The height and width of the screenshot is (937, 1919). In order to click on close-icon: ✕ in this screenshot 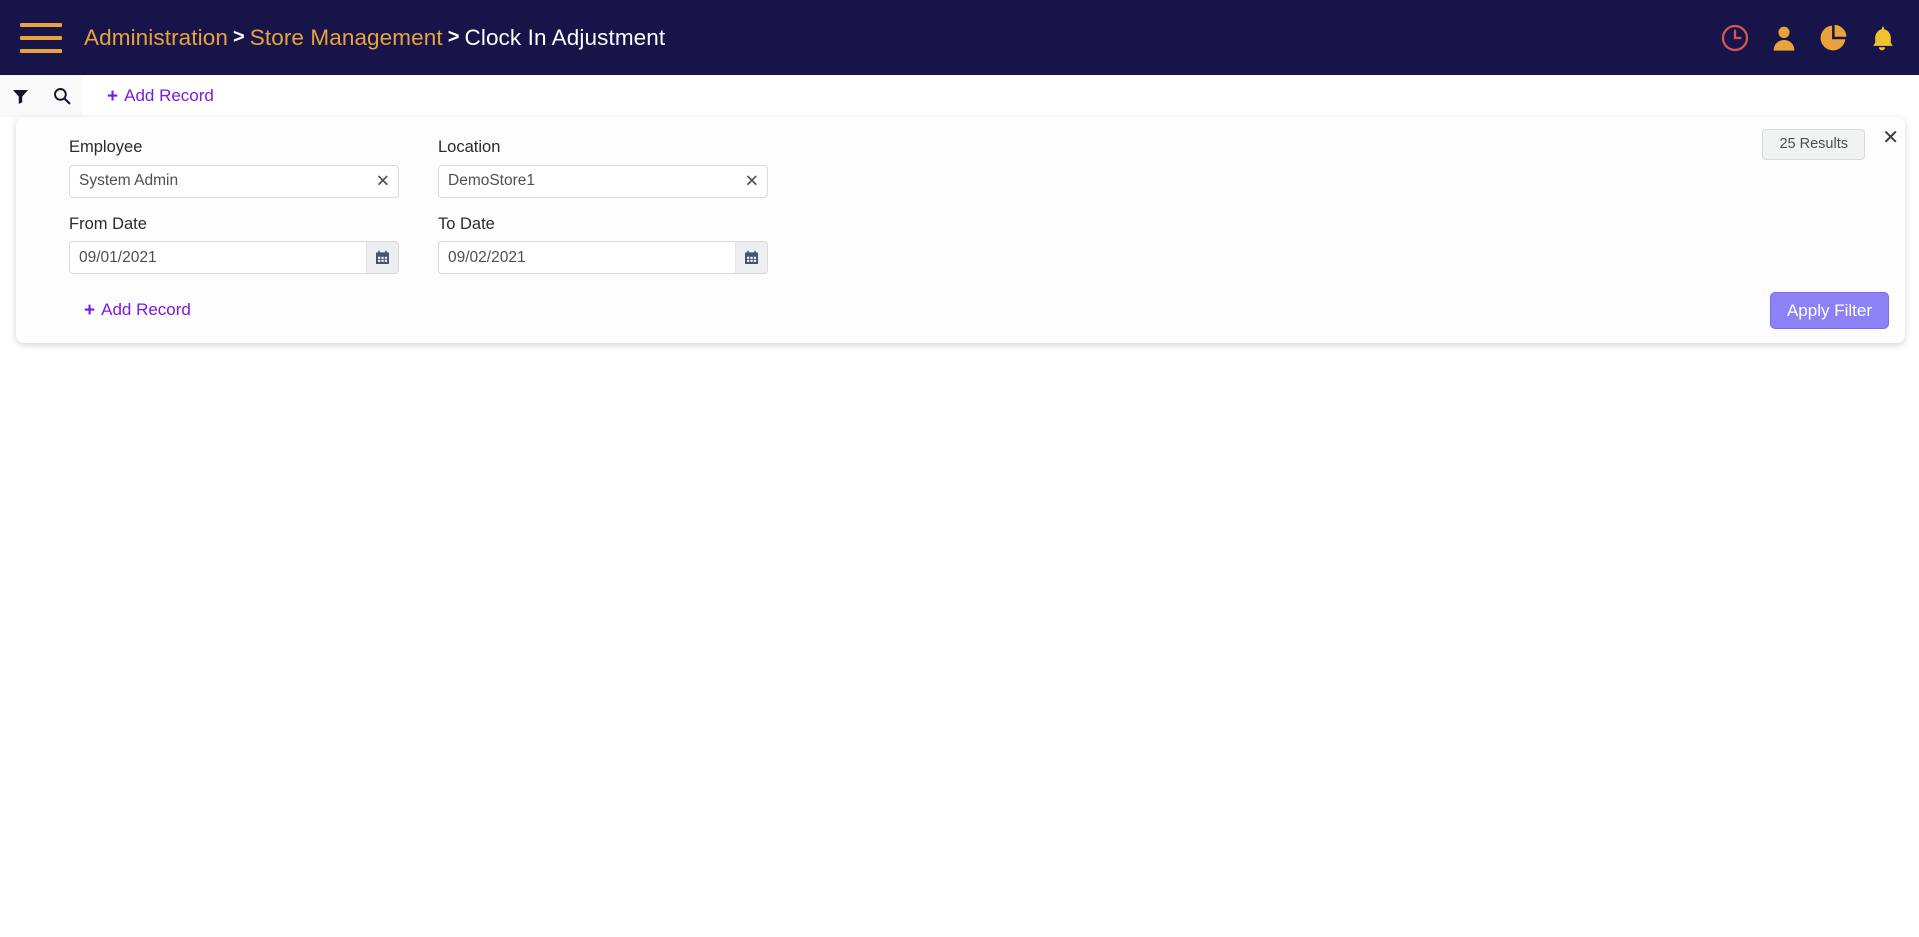, I will do `click(1890, 138)`.